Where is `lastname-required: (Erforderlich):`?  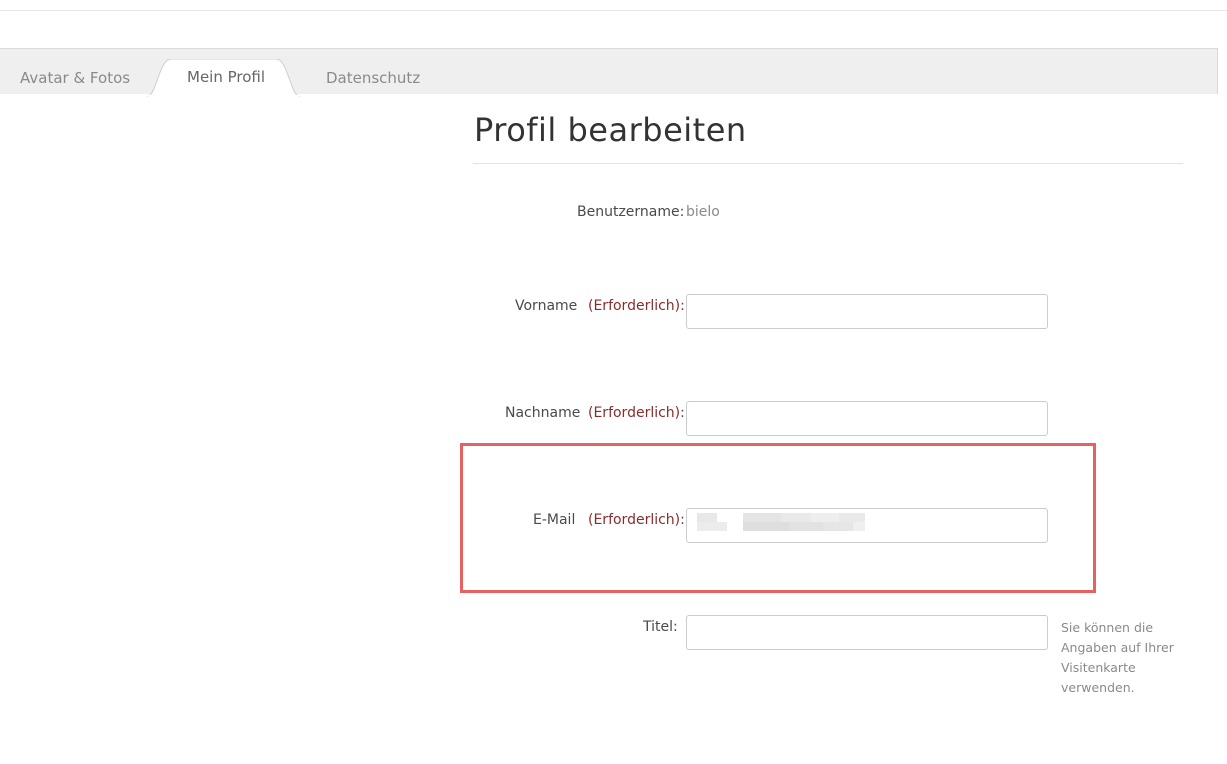 lastname-required: (Erforderlich): is located at coordinates (636, 413).